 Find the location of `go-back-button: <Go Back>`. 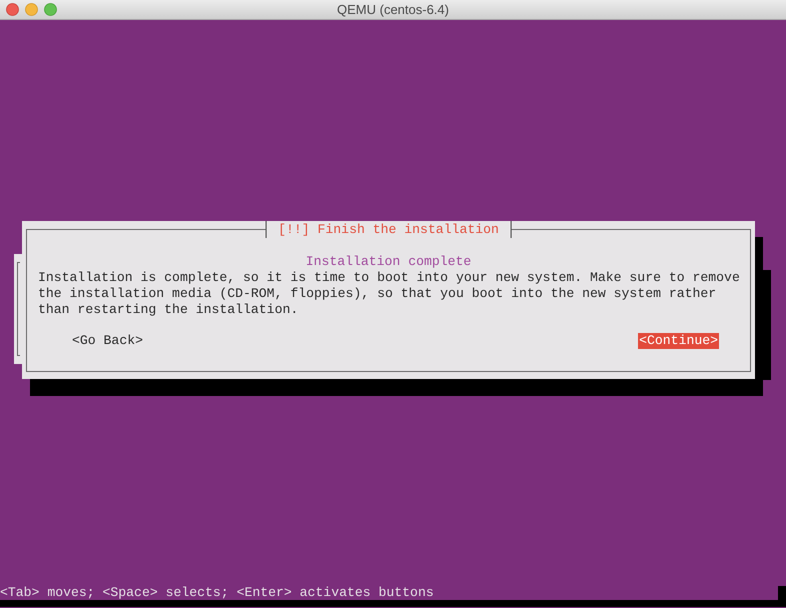

go-back-button: <Go Back> is located at coordinates (107, 341).